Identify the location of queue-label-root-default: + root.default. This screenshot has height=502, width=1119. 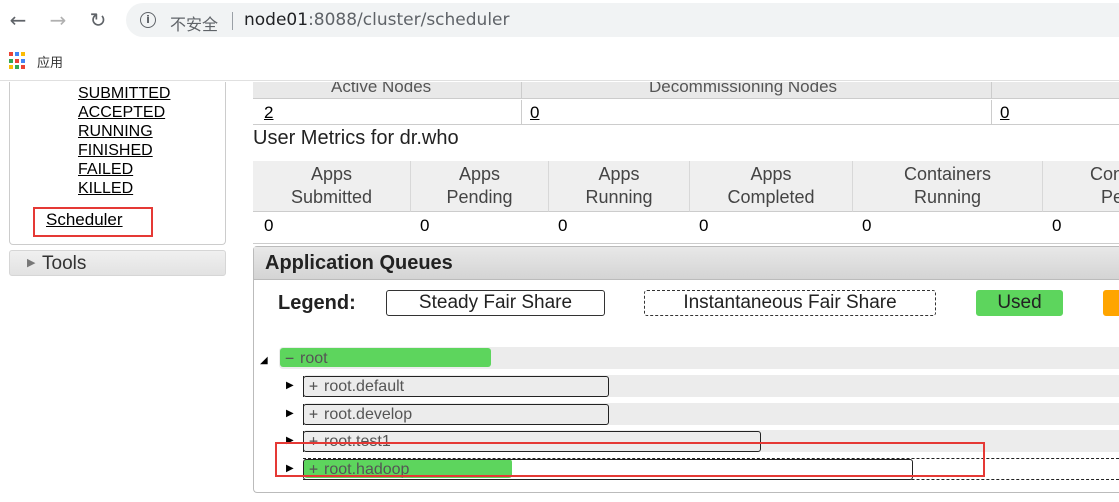
(356, 386).